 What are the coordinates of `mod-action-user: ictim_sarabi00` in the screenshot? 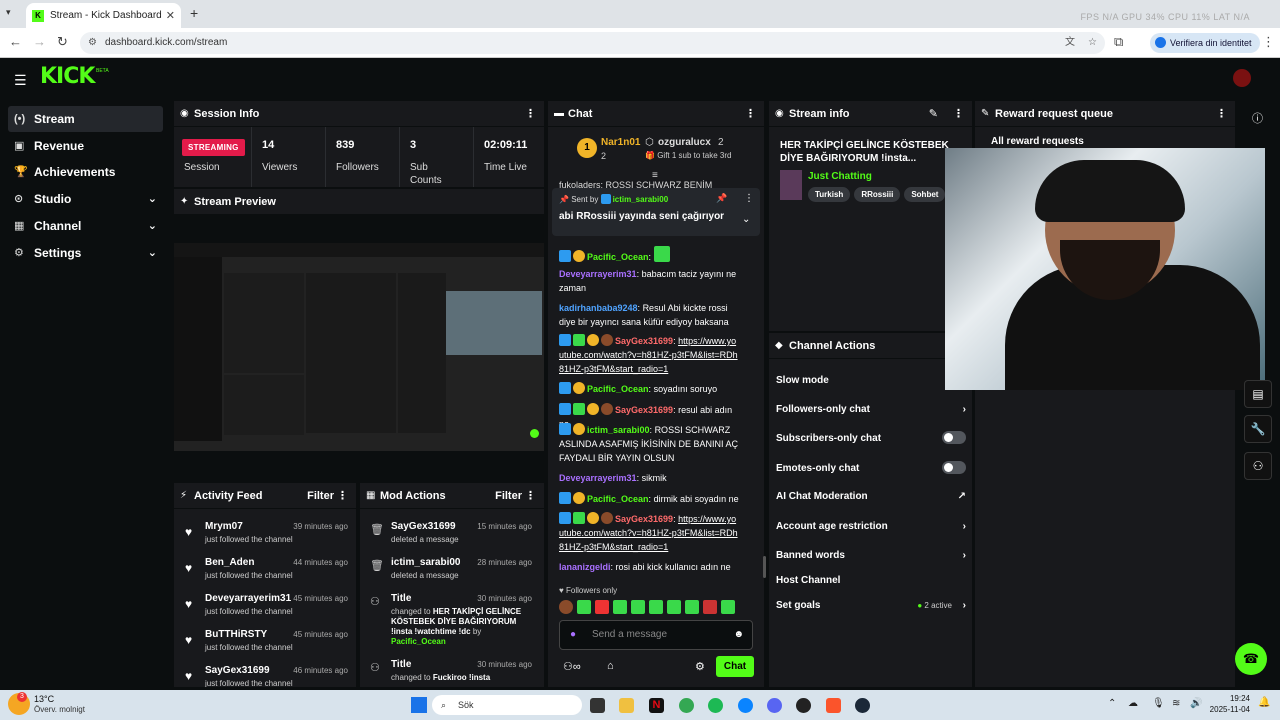 It's located at (426, 562).